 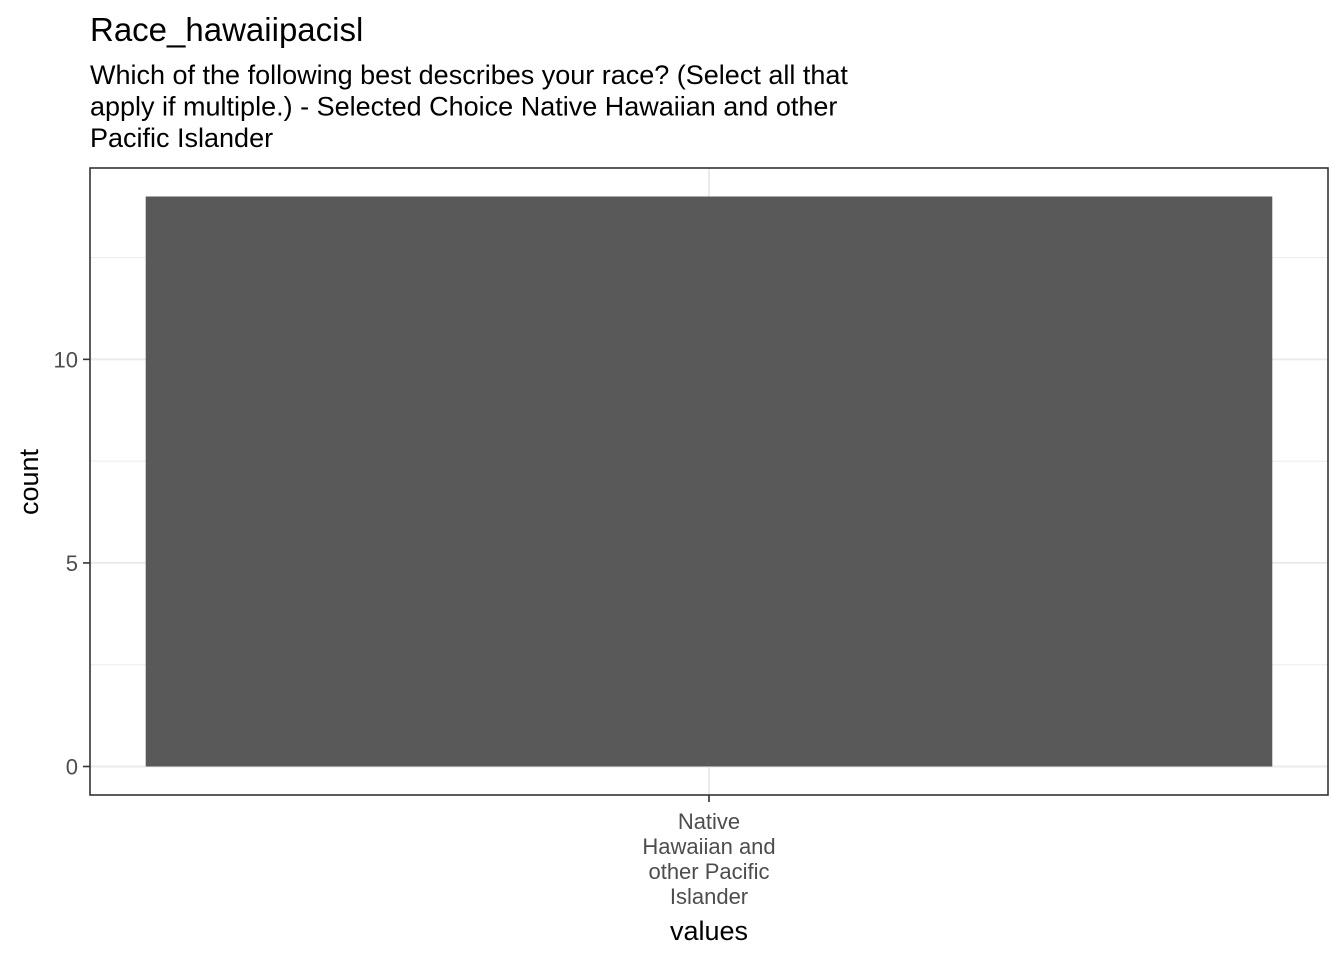 I want to click on y-tick-label: 0, so click(x=72, y=767).